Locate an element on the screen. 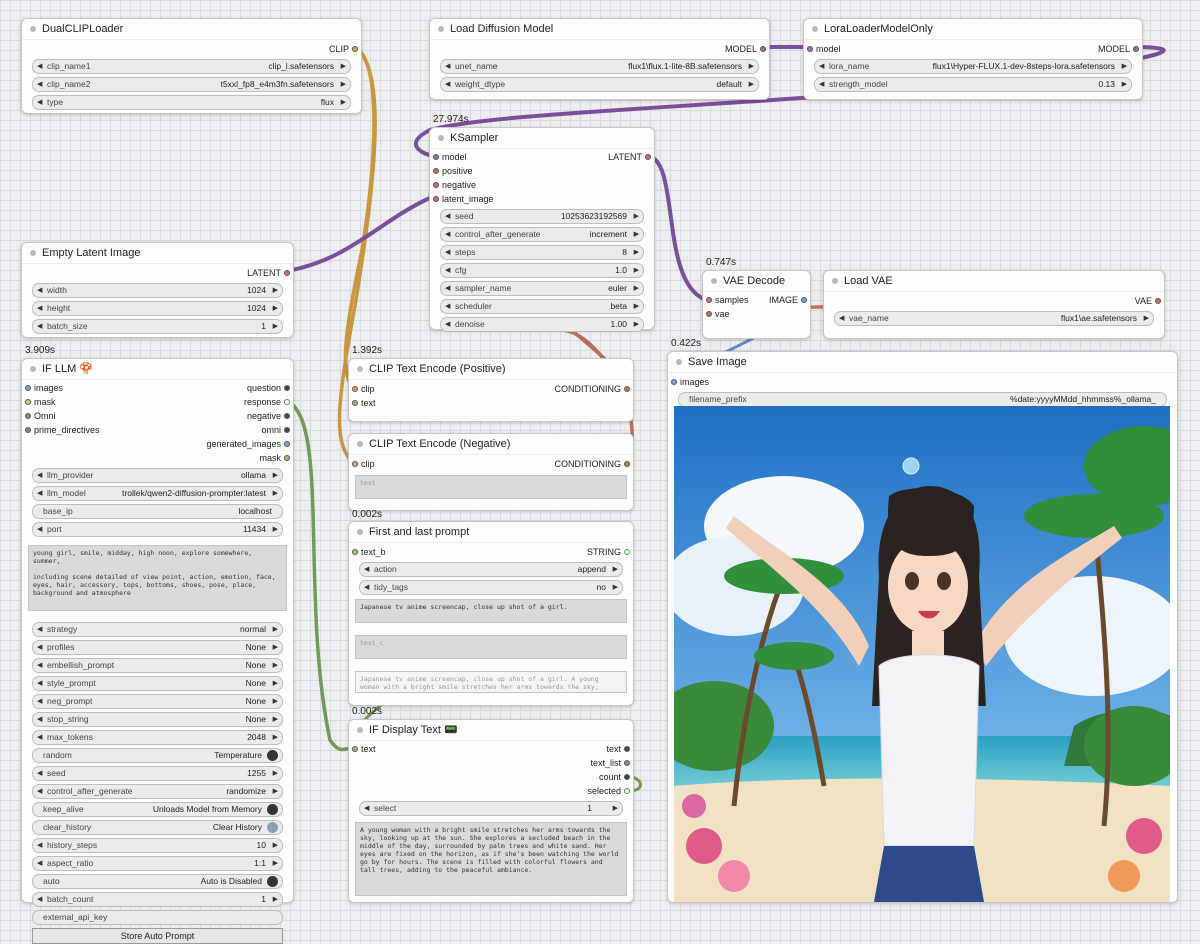  output-question: question is located at coordinates (268, 388).